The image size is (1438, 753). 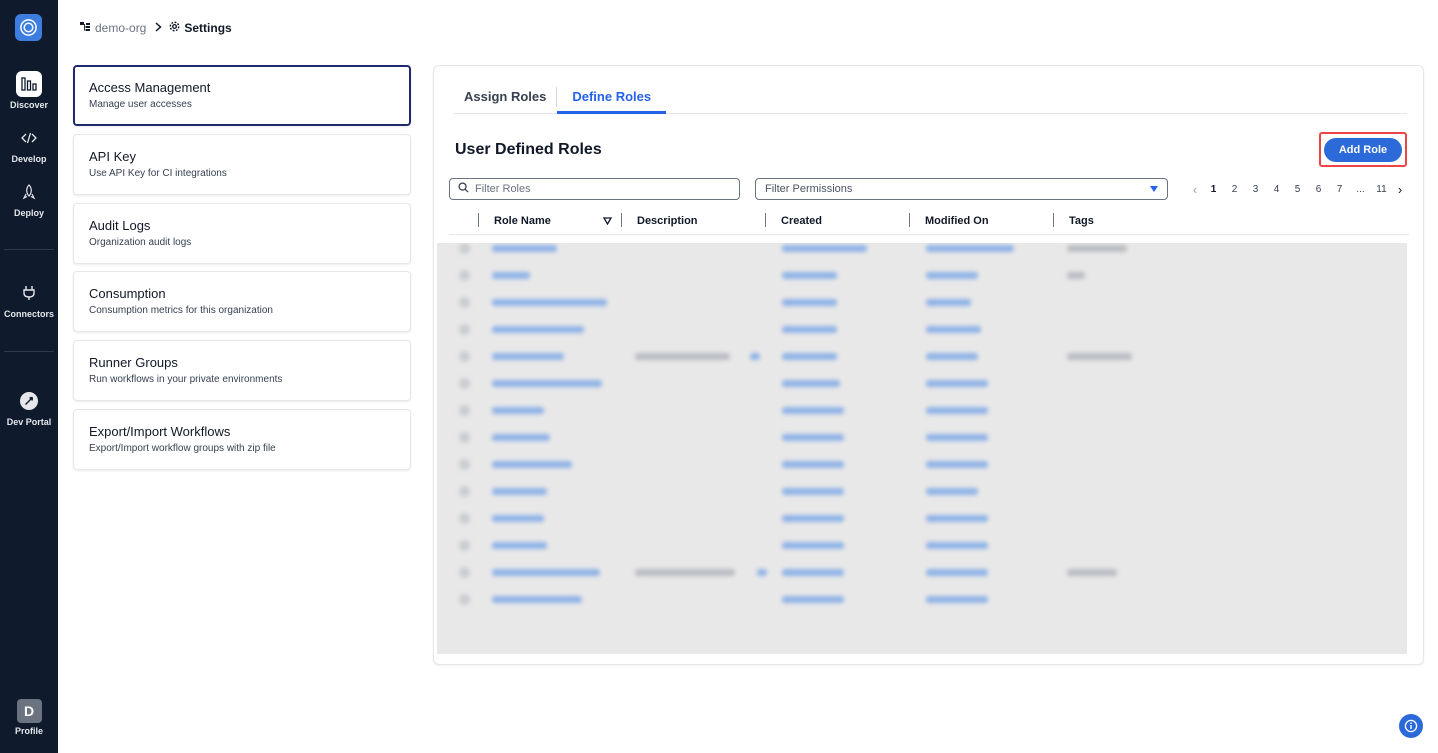 What do you see at coordinates (522, 221) in the screenshot?
I see `col-role-name: Role Name` at bounding box center [522, 221].